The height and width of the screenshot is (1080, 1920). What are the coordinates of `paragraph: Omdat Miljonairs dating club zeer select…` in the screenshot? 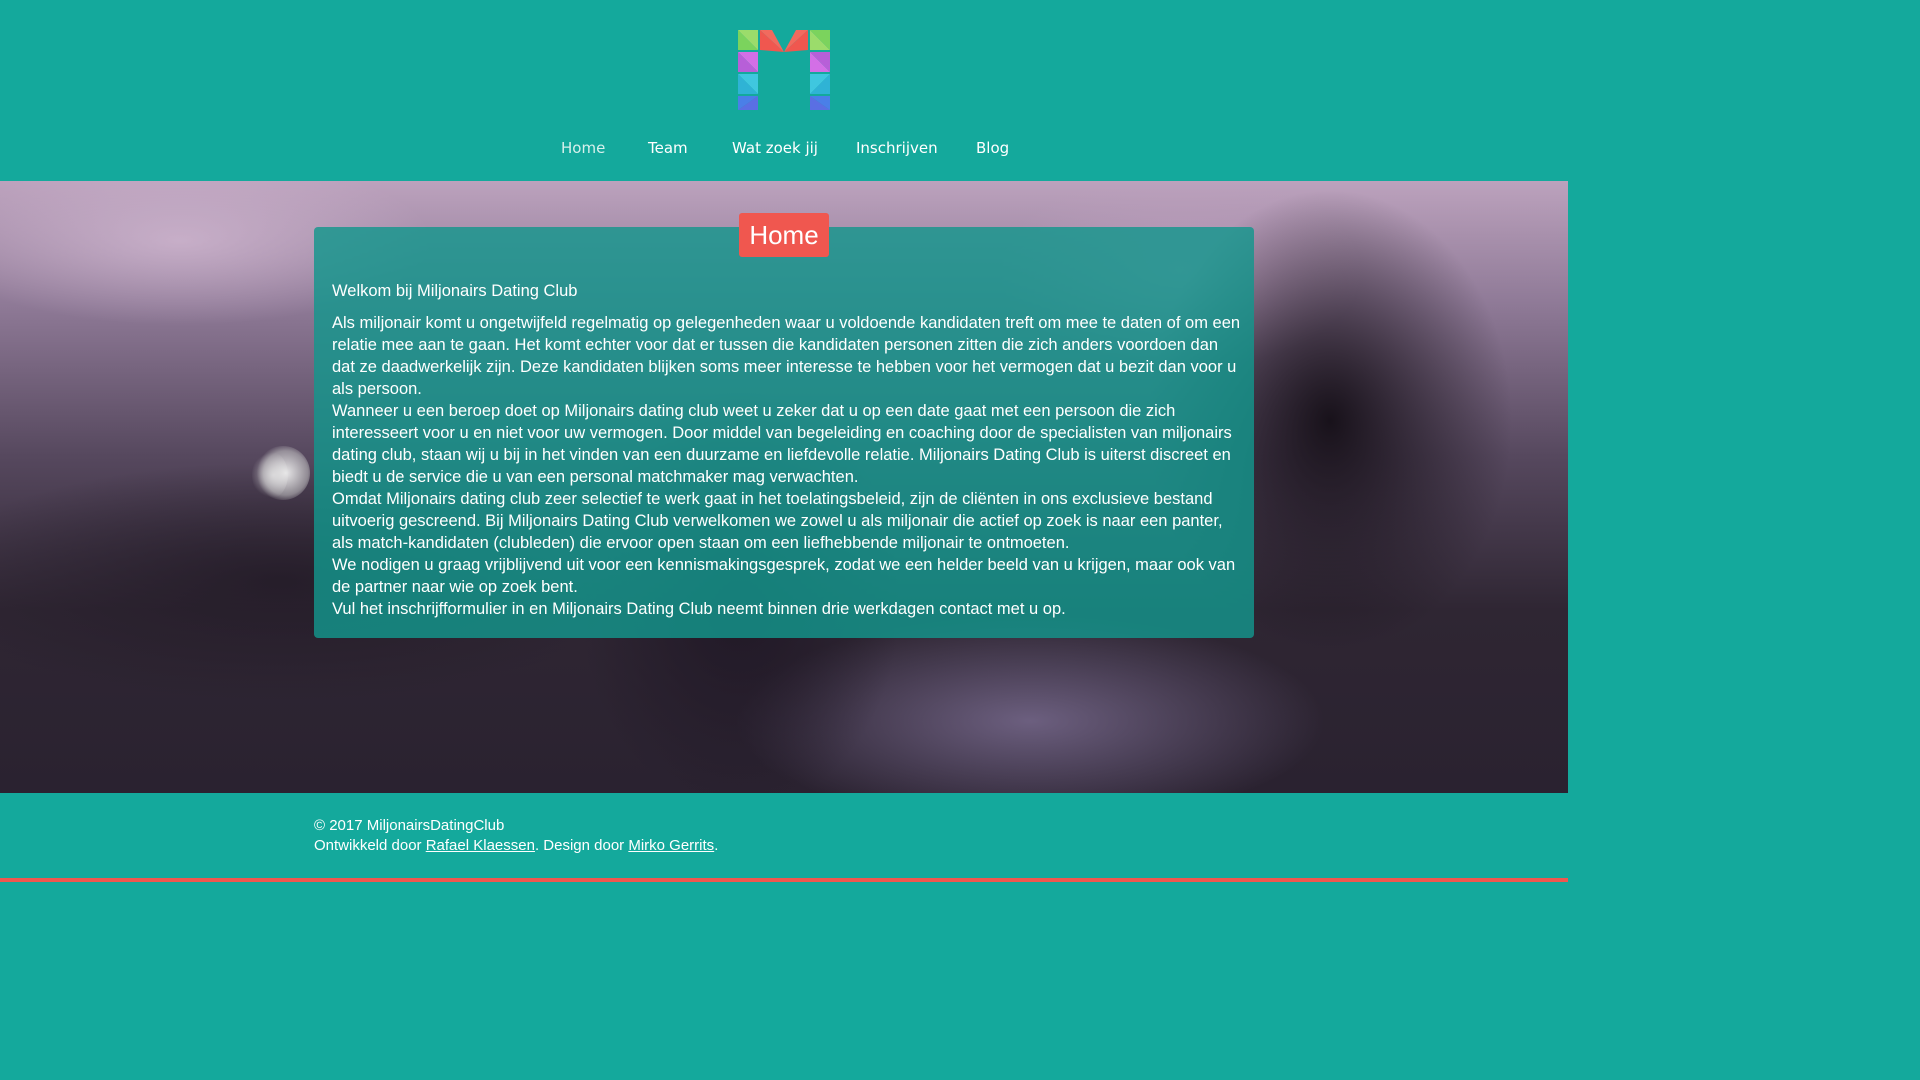 It's located at (777, 521).